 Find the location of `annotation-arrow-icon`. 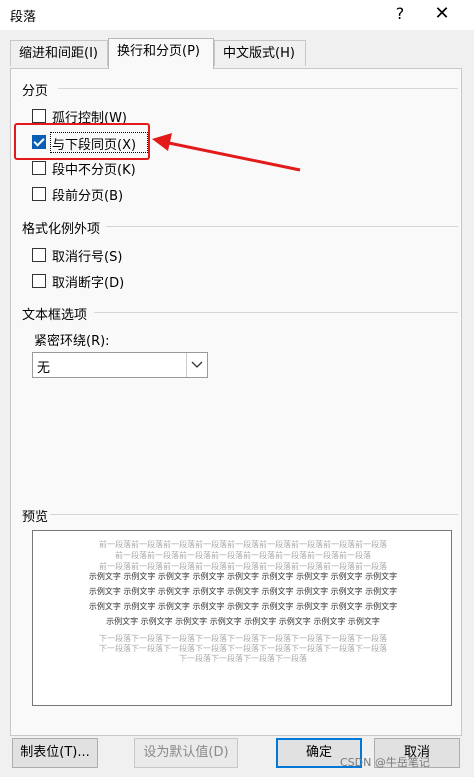

annotation-arrow-icon is located at coordinates (226, 152).